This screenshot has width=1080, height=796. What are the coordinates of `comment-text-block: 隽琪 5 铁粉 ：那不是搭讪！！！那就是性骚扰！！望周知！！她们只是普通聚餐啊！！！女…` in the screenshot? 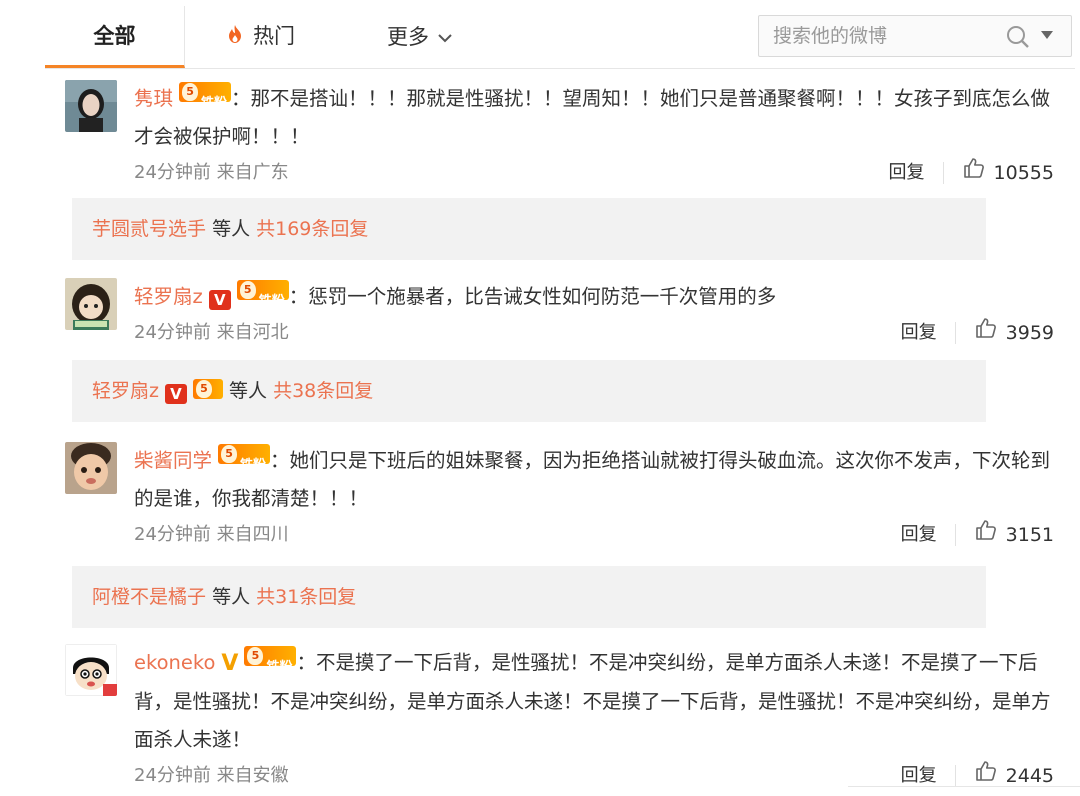 It's located at (594, 118).